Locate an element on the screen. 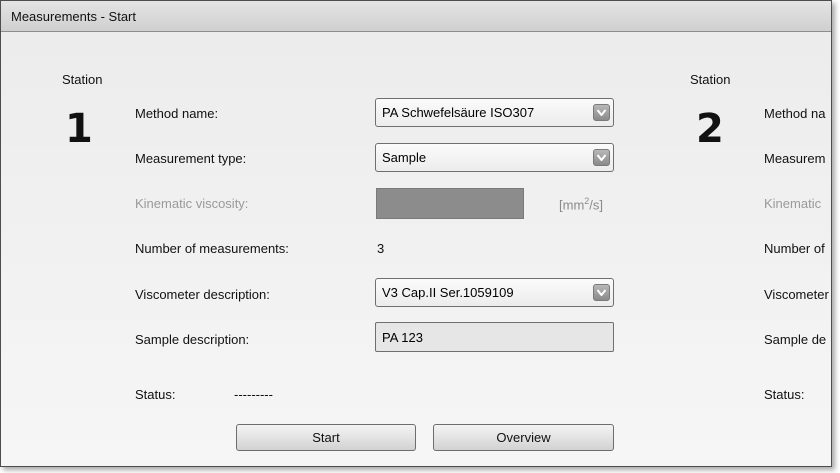  viscosity-unit-prefix: [mm is located at coordinates (572, 205).